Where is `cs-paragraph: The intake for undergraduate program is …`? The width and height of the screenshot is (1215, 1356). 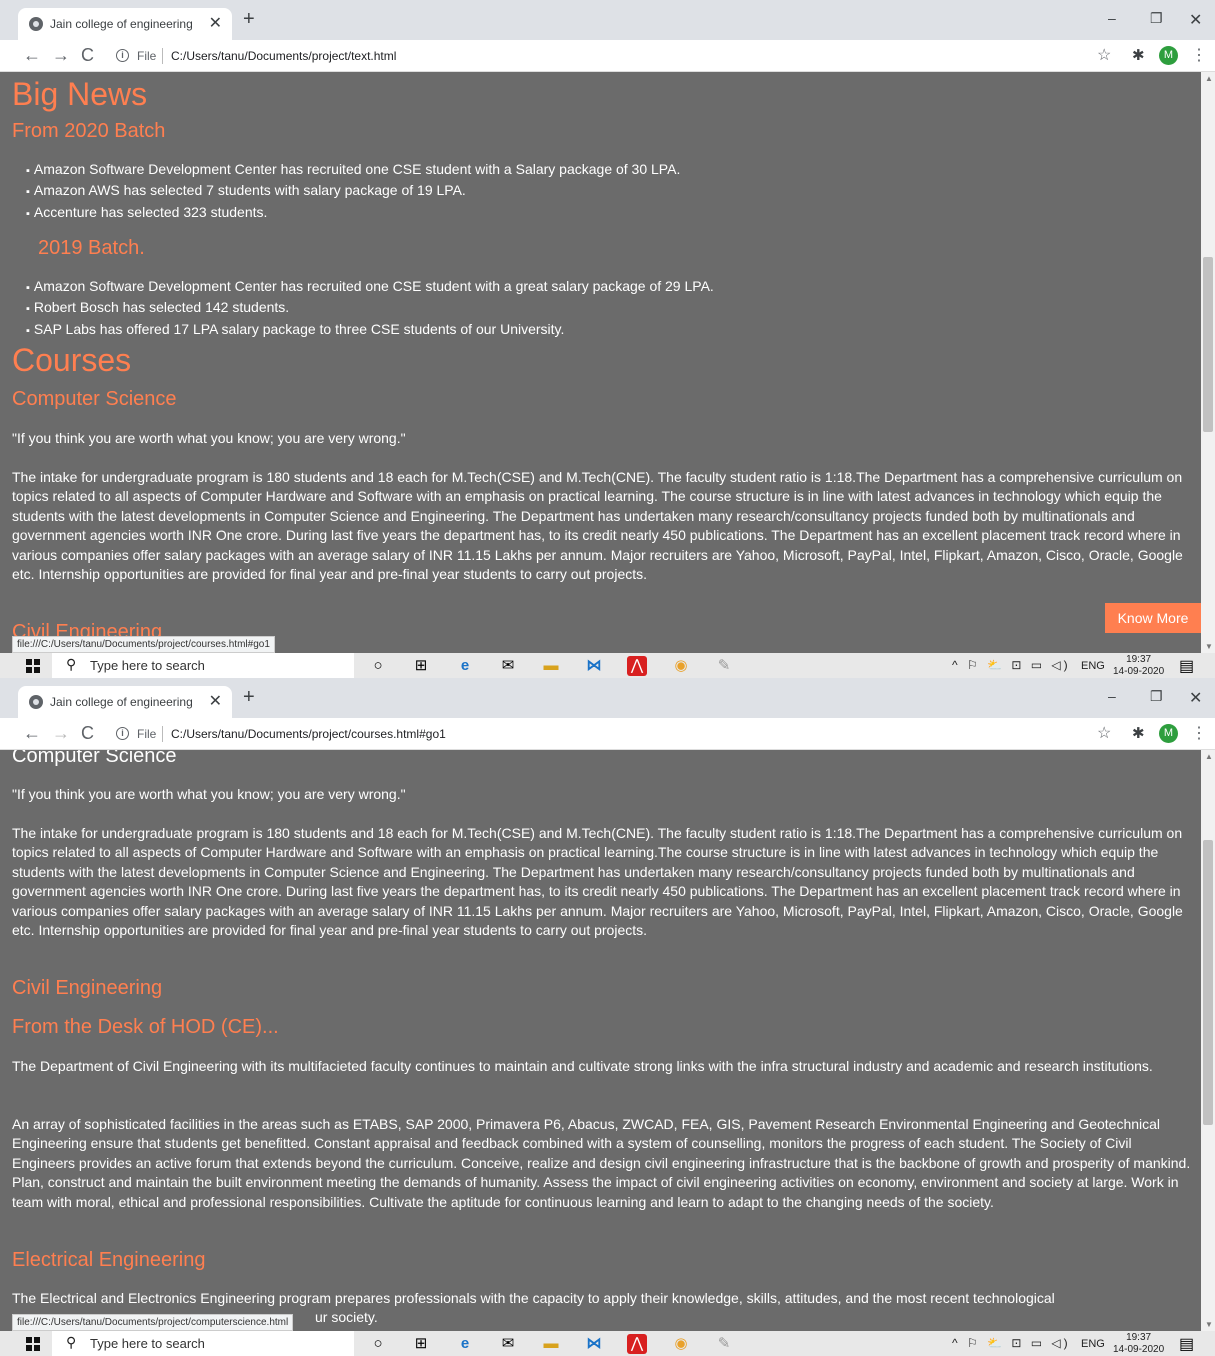 cs-paragraph: The intake for undergraduate program is … is located at coordinates (597, 882).